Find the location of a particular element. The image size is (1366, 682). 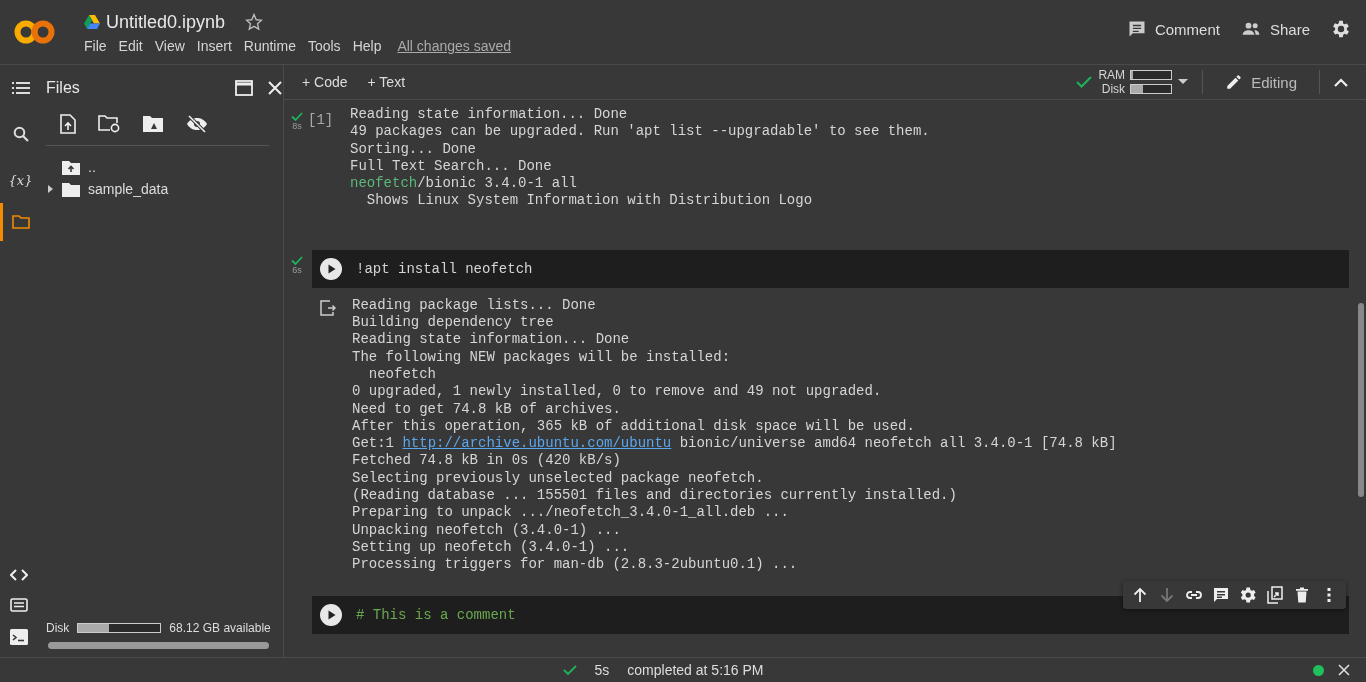

output-line: (Reading database ... 155501 files and directories currently installed.) is located at coordinates (655, 496).